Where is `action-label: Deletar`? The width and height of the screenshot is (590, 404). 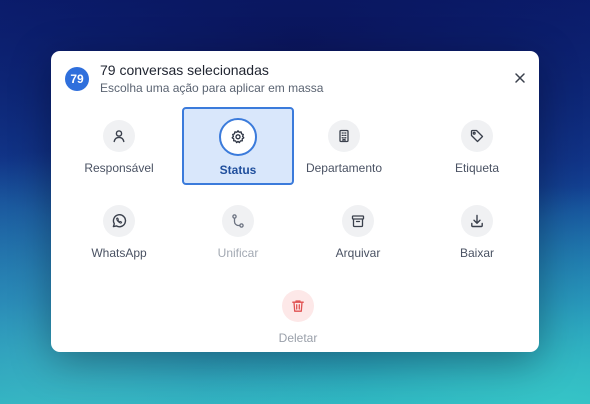 action-label: Deletar is located at coordinates (298, 338).